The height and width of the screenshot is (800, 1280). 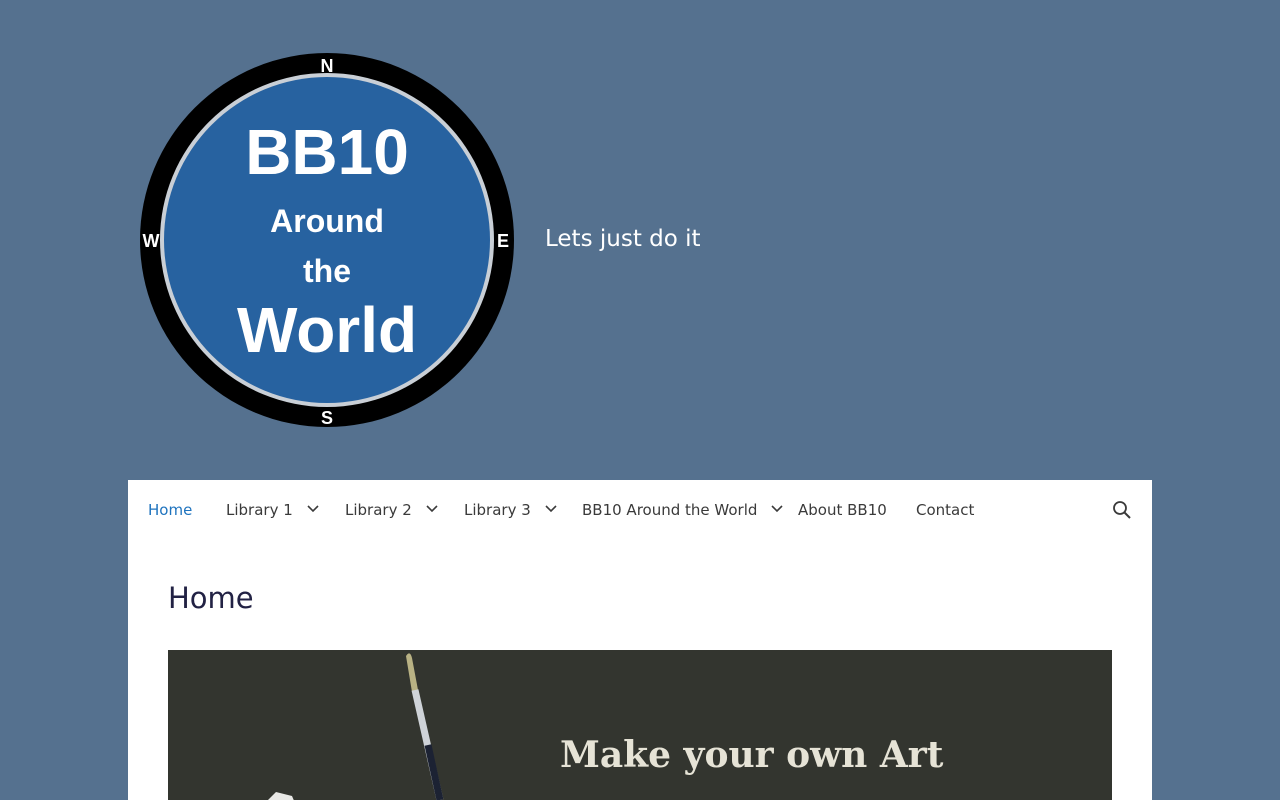 I want to click on nav-item-label: BB10 Around the World, so click(x=670, y=510).